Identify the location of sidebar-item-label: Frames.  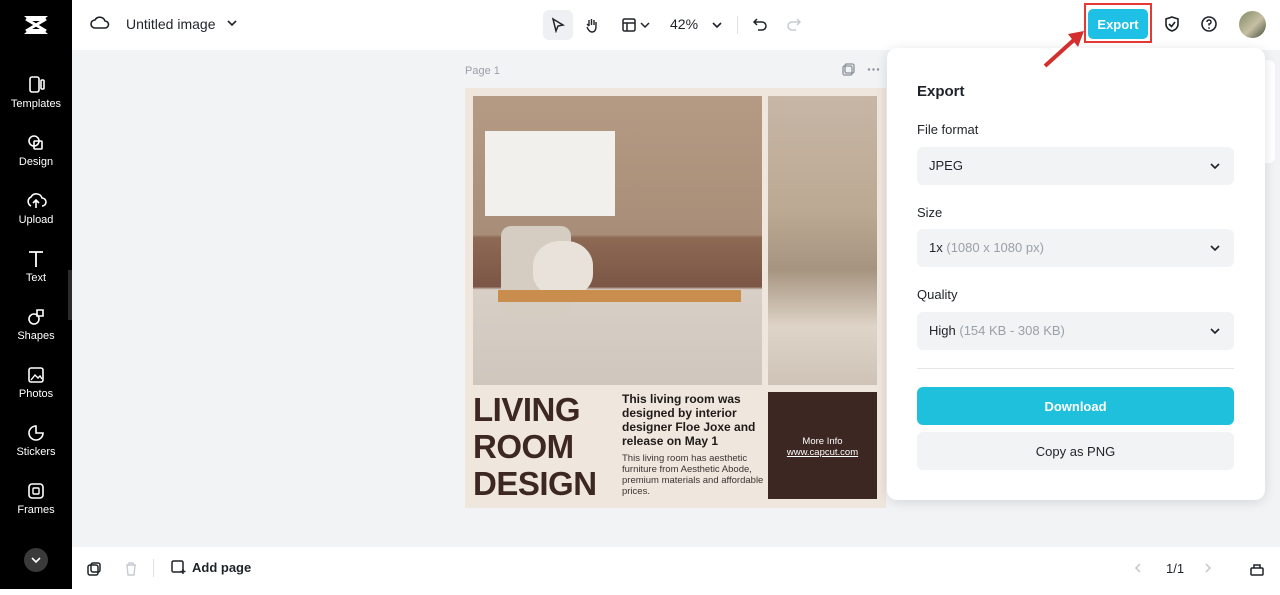
(36, 510).